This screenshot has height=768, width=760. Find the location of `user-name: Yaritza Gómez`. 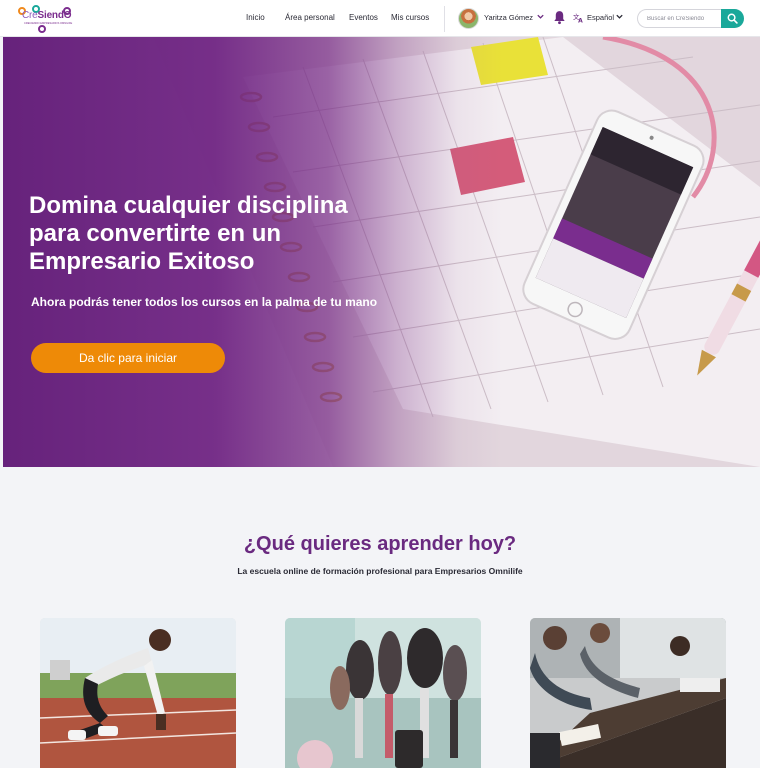

user-name: Yaritza Gómez is located at coordinates (508, 17).